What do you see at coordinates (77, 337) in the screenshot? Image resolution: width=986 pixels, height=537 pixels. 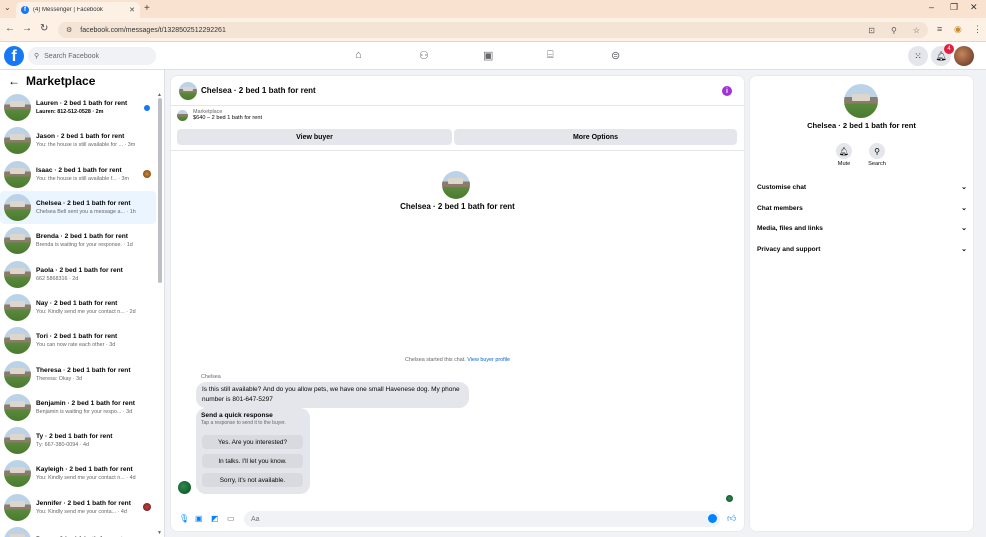 I see `conversation-name: Tori · 2 bed 1 bath for rent` at bounding box center [77, 337].